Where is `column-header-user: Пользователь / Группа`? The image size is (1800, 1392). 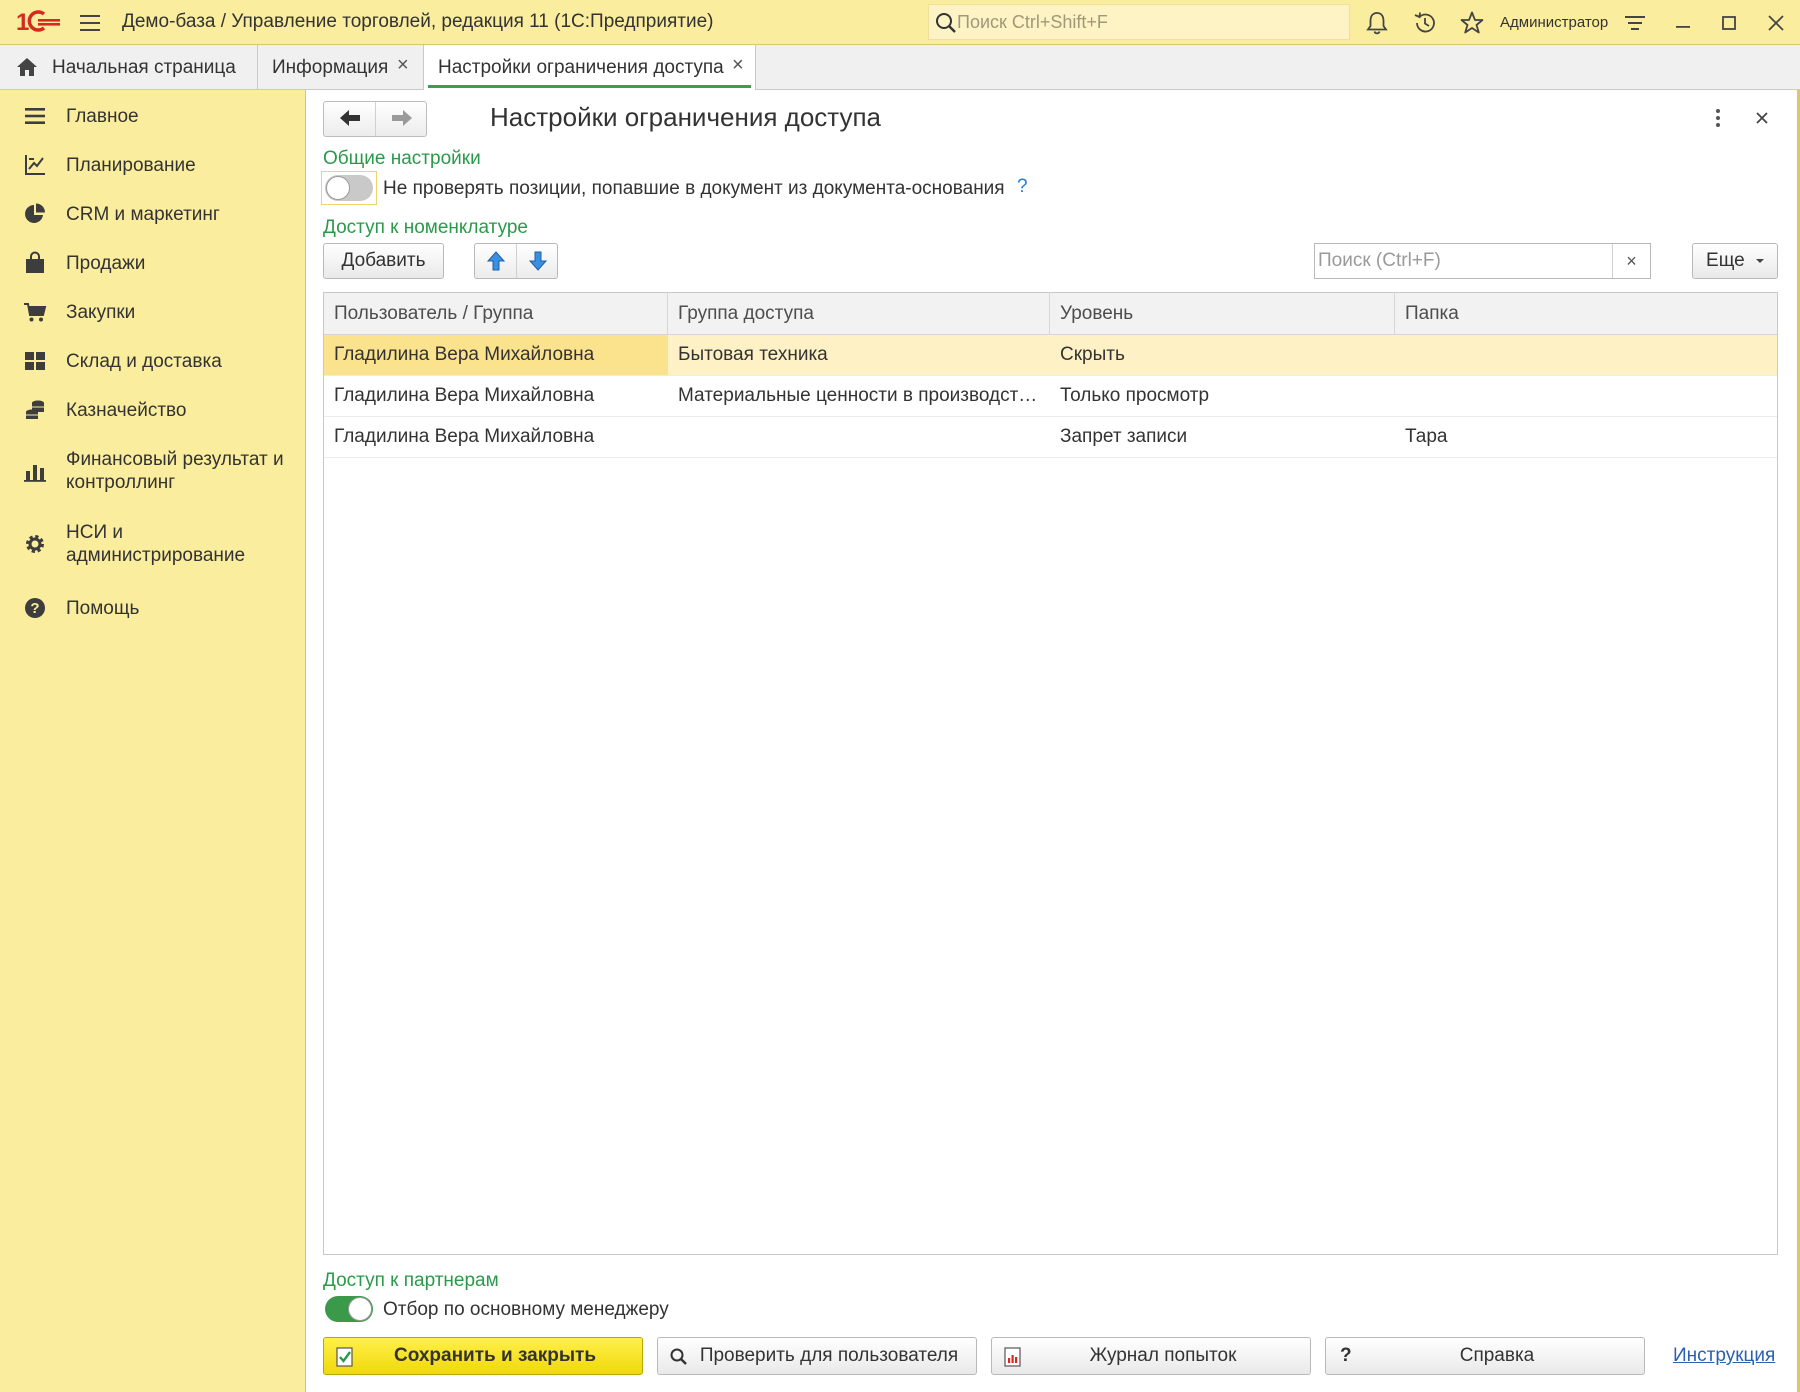
column-header-user: Пользователь / Группа is located at coordinates (496, 314).